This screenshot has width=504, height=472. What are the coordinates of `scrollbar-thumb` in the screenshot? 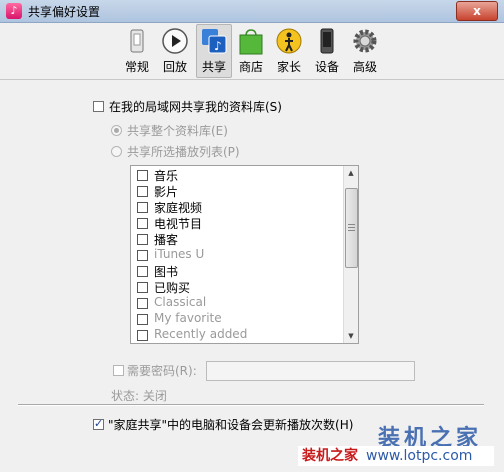 It's located at (351, 228).